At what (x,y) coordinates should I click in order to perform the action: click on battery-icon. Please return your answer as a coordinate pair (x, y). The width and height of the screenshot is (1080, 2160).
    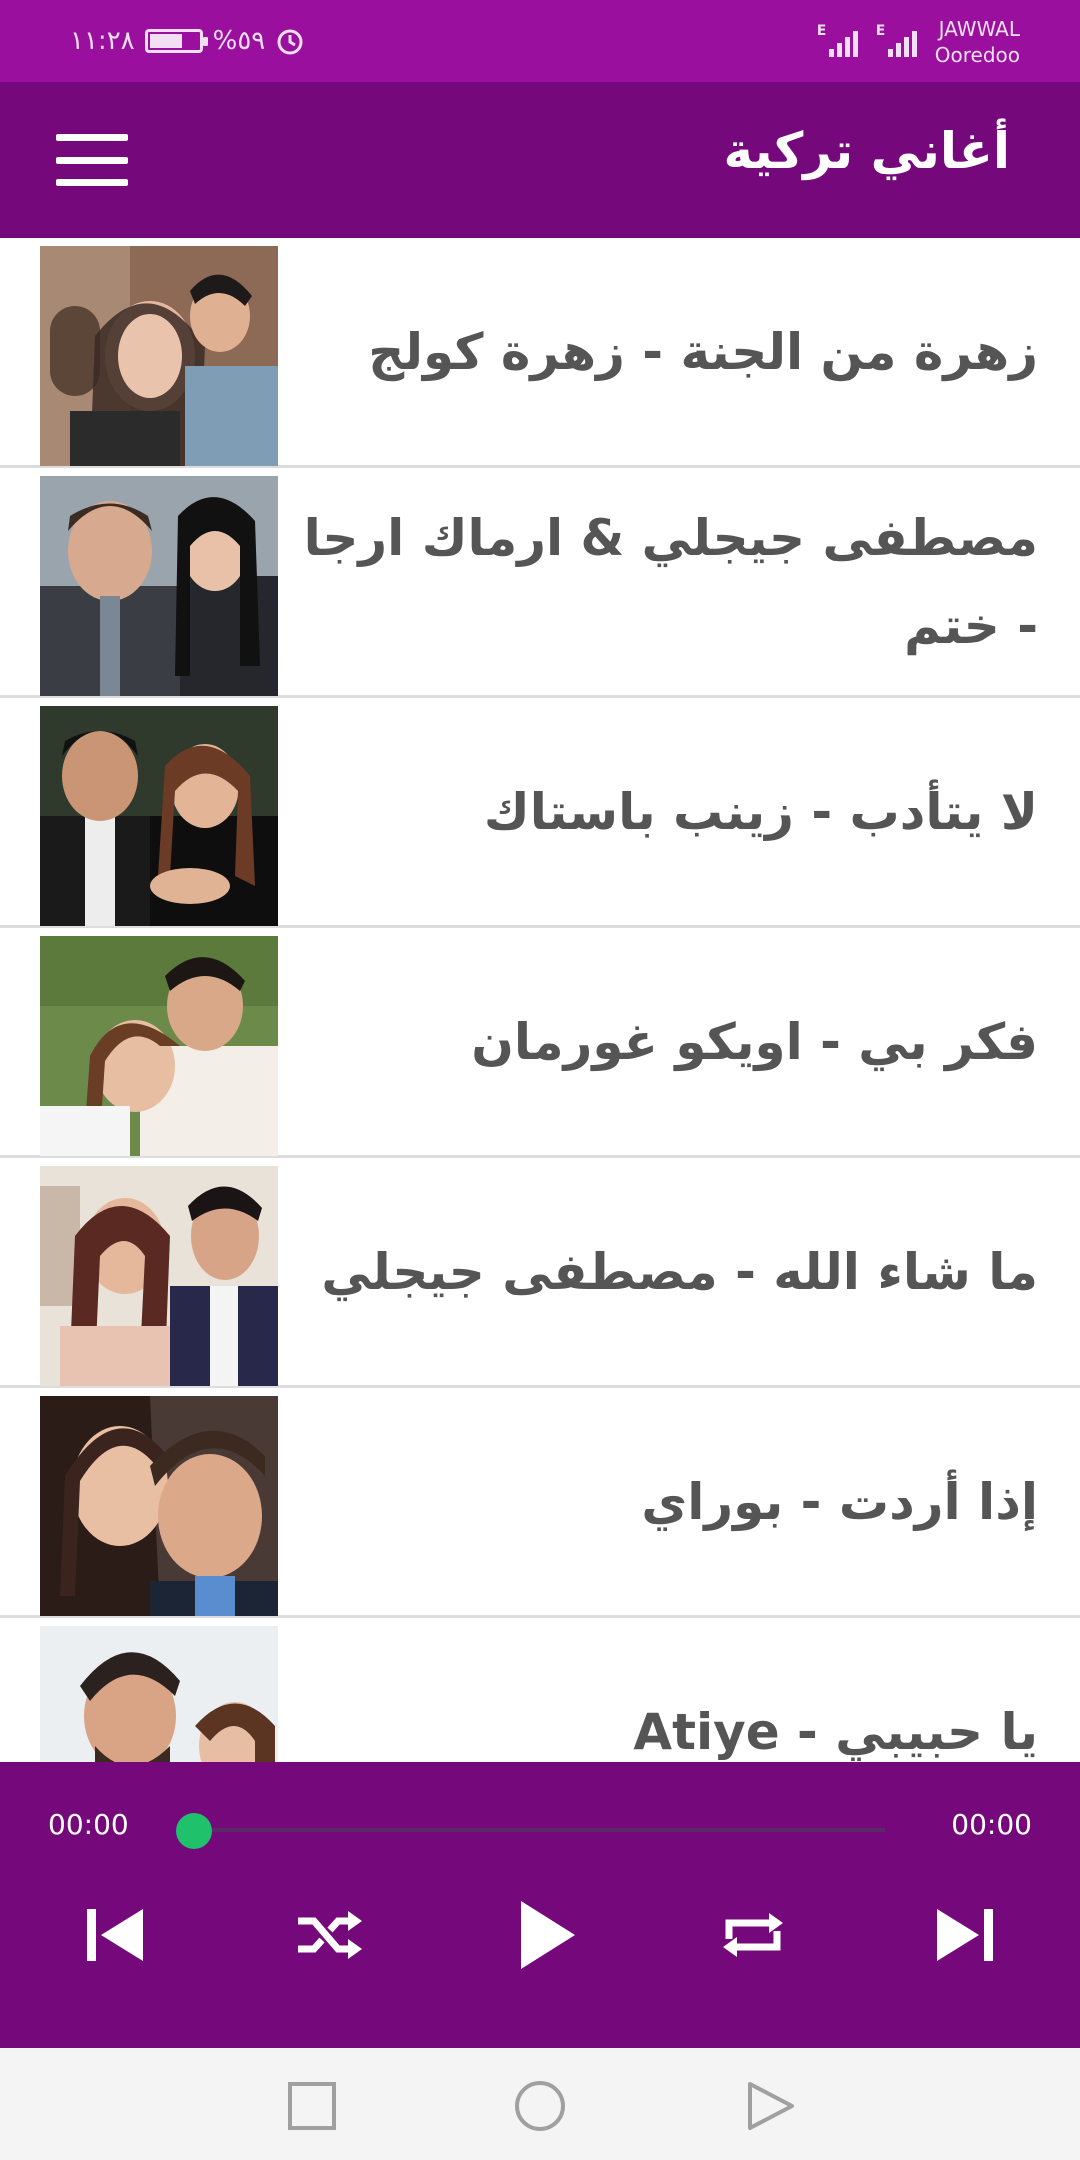
    Looking at the image, I should click on (176, 41).